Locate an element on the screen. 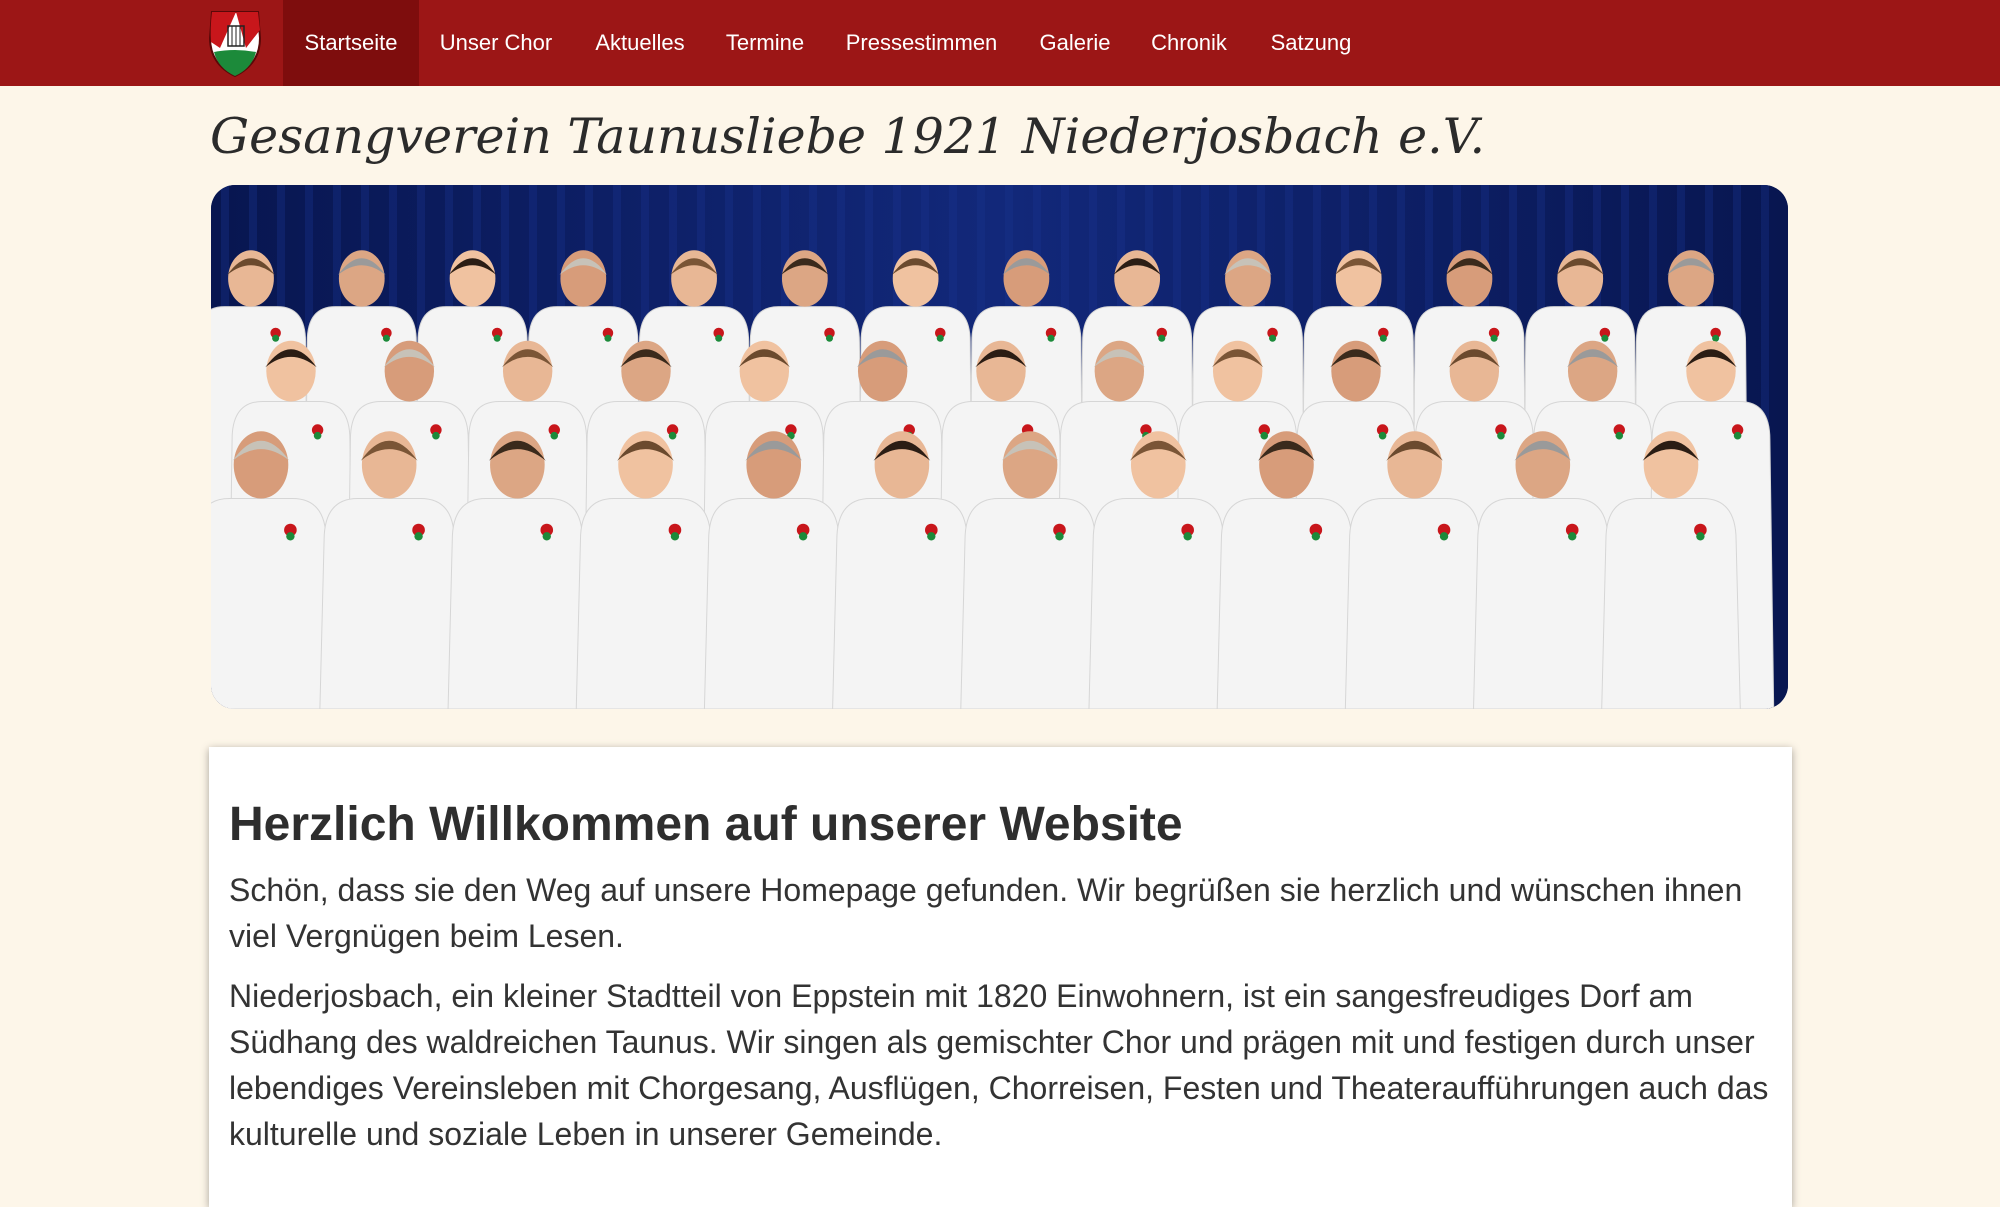 The height and width of the screenshot is (1207, 2000). nav-satzung: Satzung is located at coordinates (1311, 43).